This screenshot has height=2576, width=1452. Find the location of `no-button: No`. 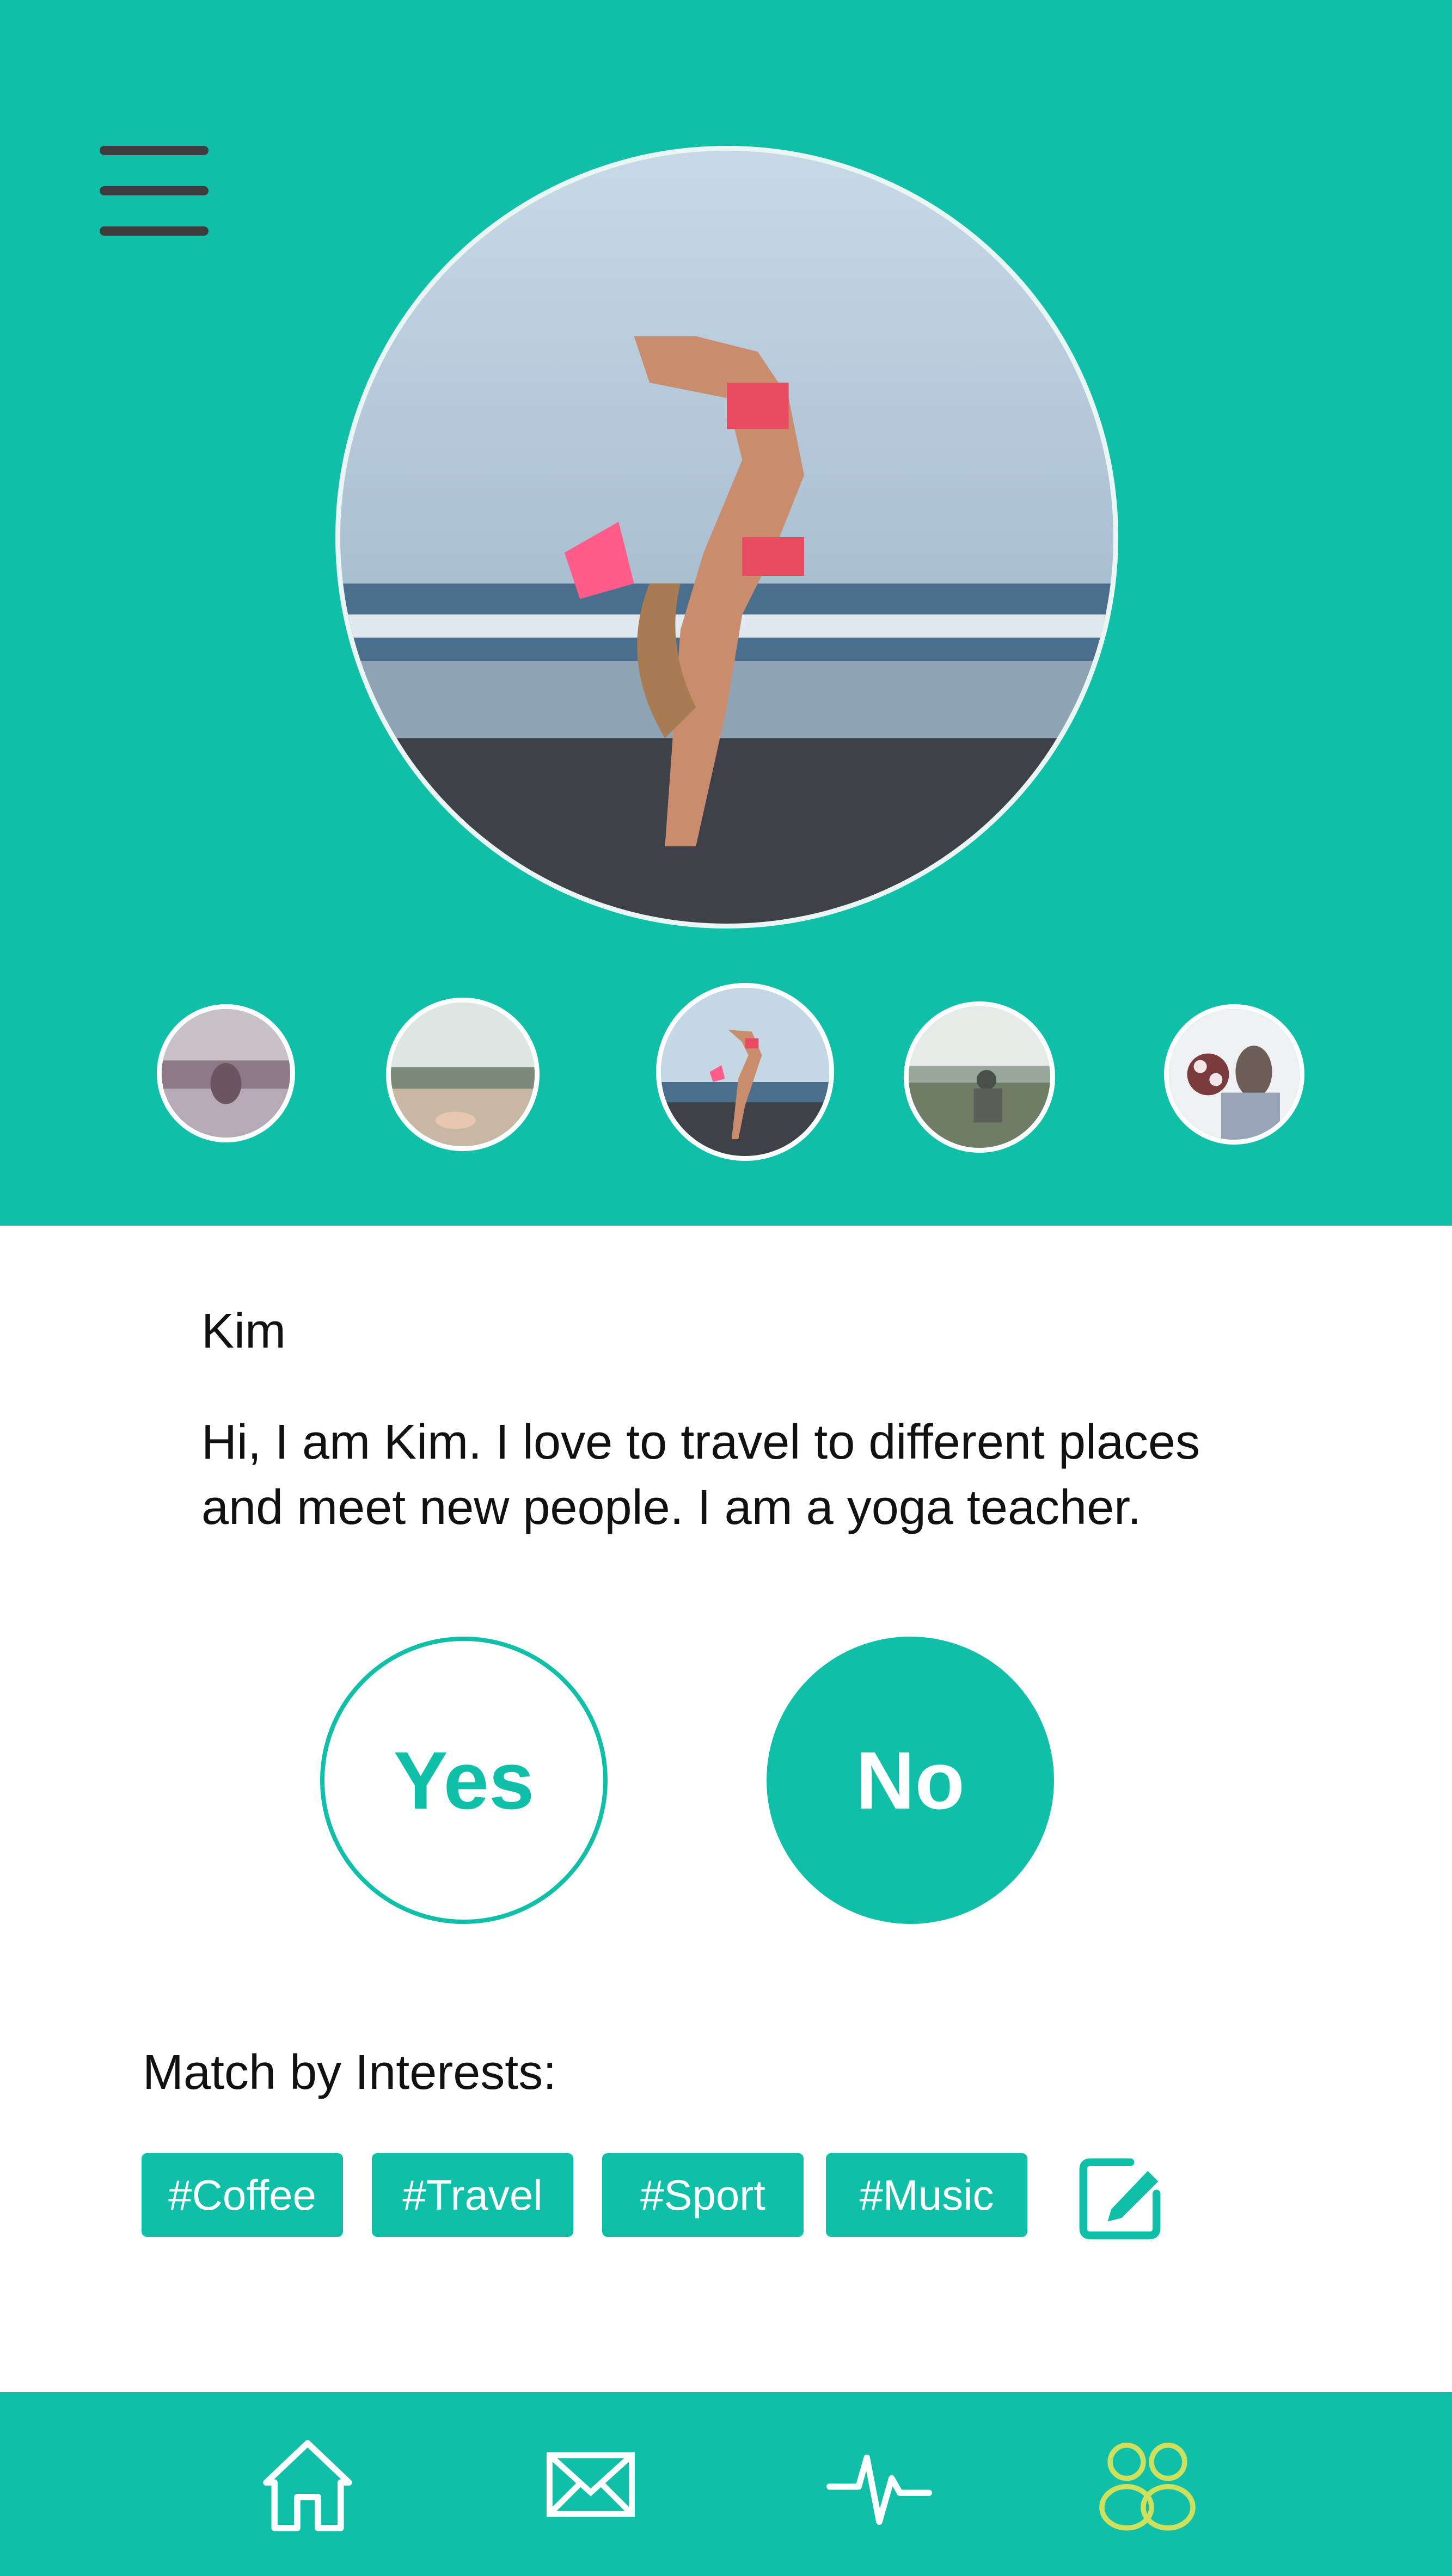

no-button: No is located at coordinates (910, 1780).